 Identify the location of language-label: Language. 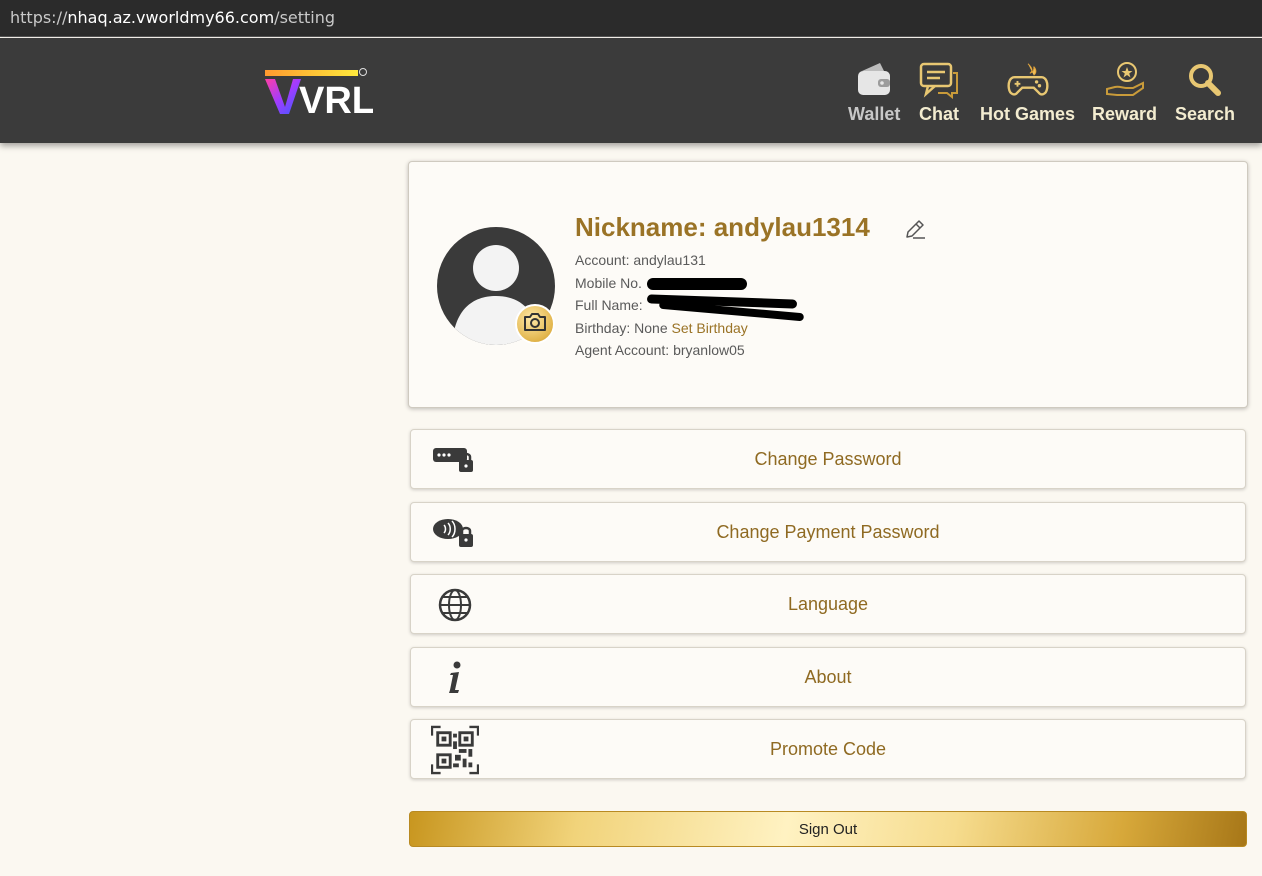
(828, 604).